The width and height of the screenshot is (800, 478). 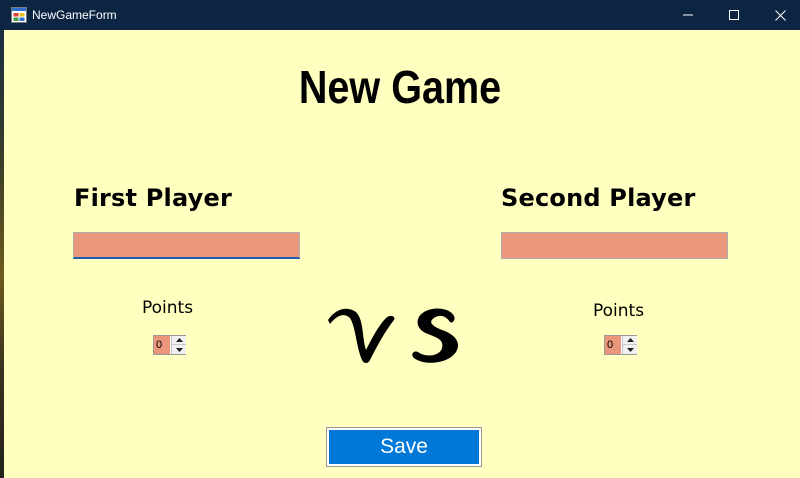 I want to click on maximize-button, so click(x=734, y=15).